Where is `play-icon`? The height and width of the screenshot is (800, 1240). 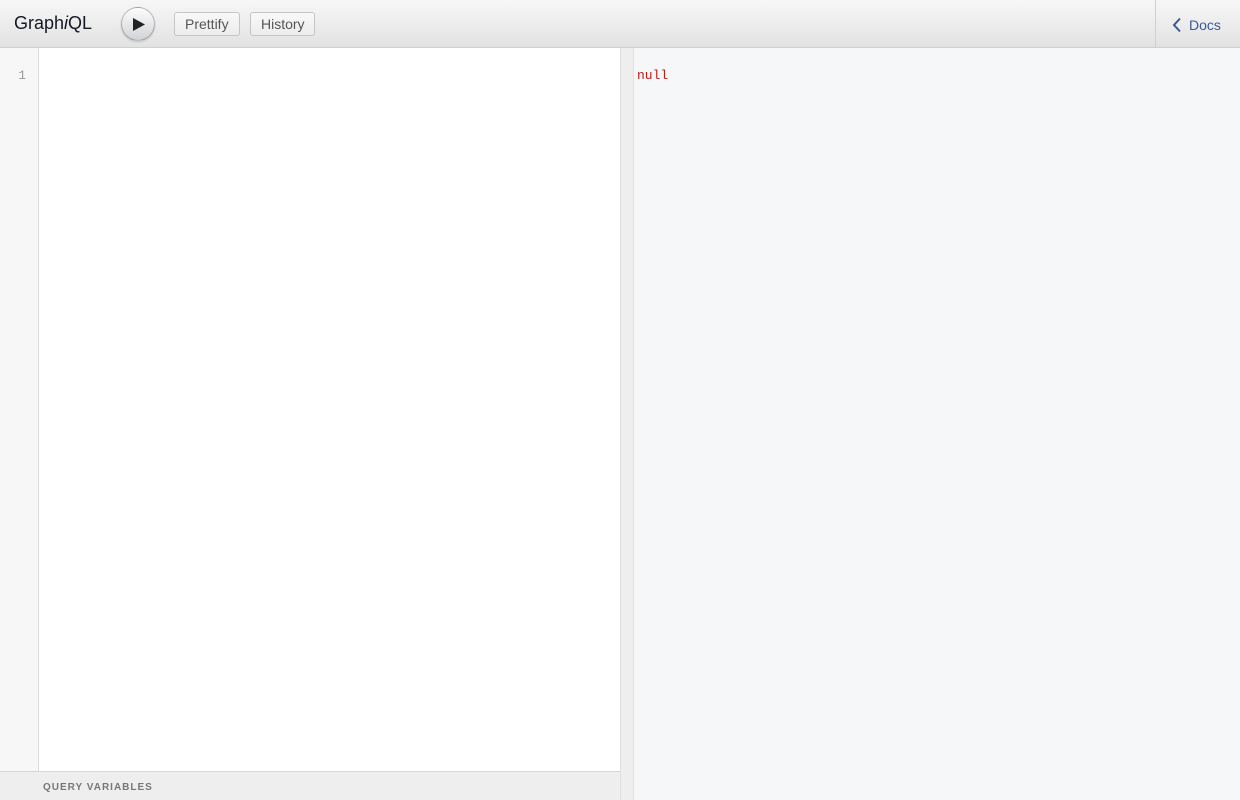
play-icon is located at coordinates (139, 24).